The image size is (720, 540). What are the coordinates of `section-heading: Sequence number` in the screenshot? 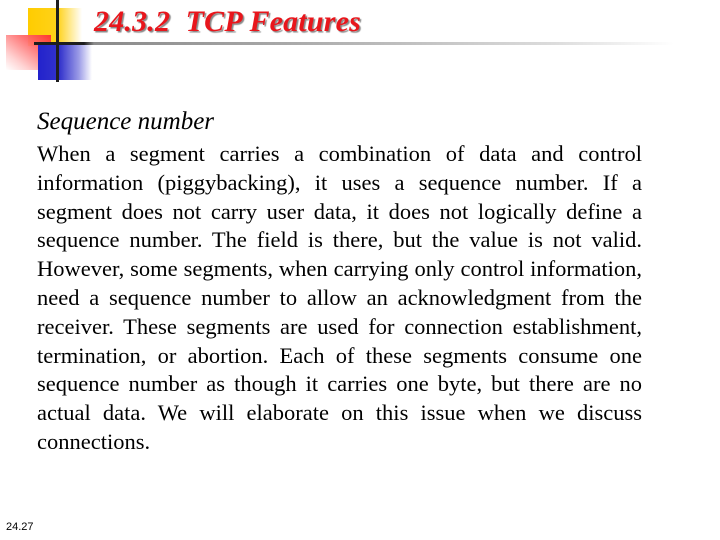 It's located at (126, 121).